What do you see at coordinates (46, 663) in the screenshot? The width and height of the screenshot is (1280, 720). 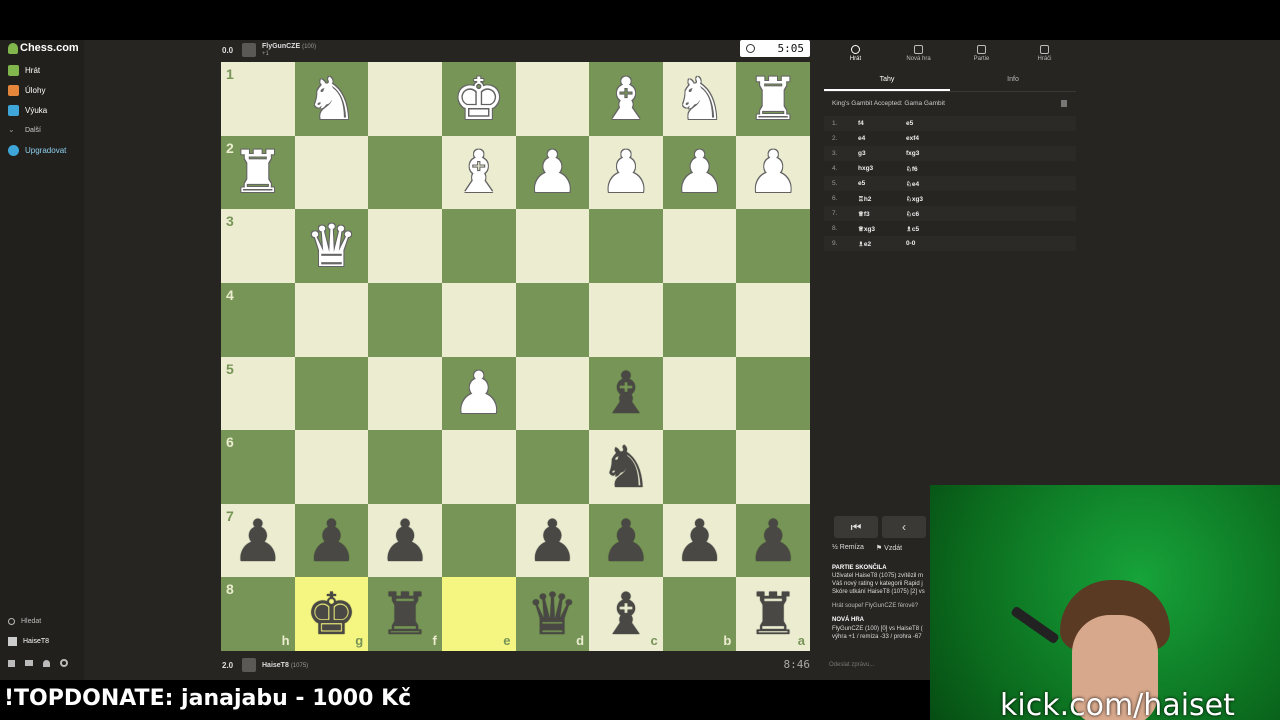 I see `bell-icon` at bounding box center [46, 663].